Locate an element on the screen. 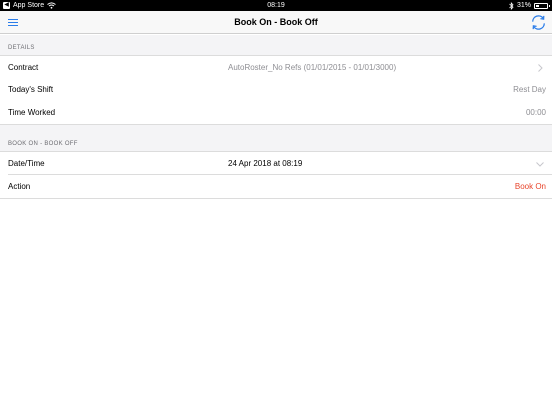 The image size is (552, 414). date-time-value: 24 Apr 2018 at 08:19 is located at coordinates (265, 163).